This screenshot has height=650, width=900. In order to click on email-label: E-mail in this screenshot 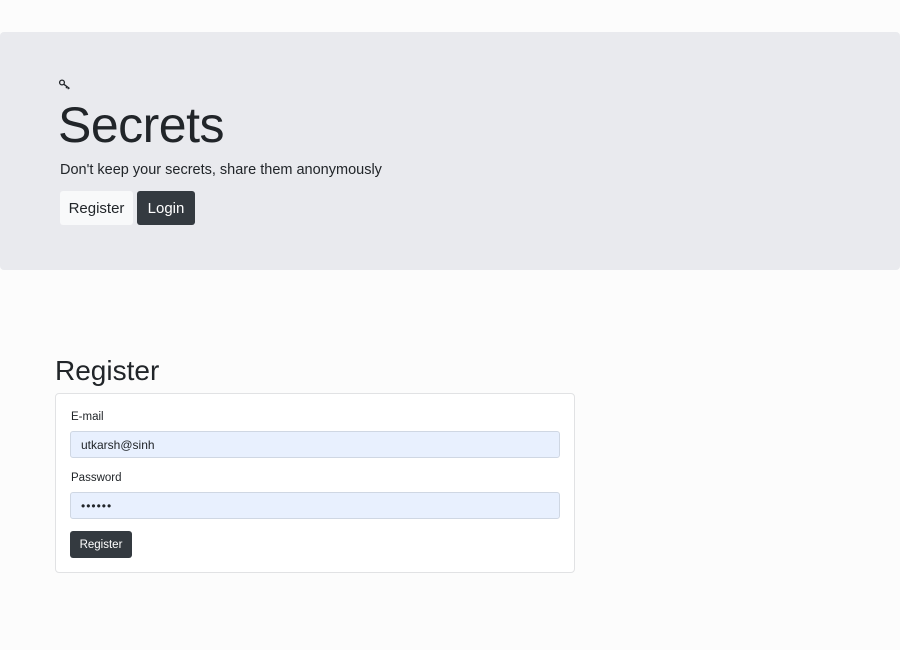, I will do `click(87, 417)`.